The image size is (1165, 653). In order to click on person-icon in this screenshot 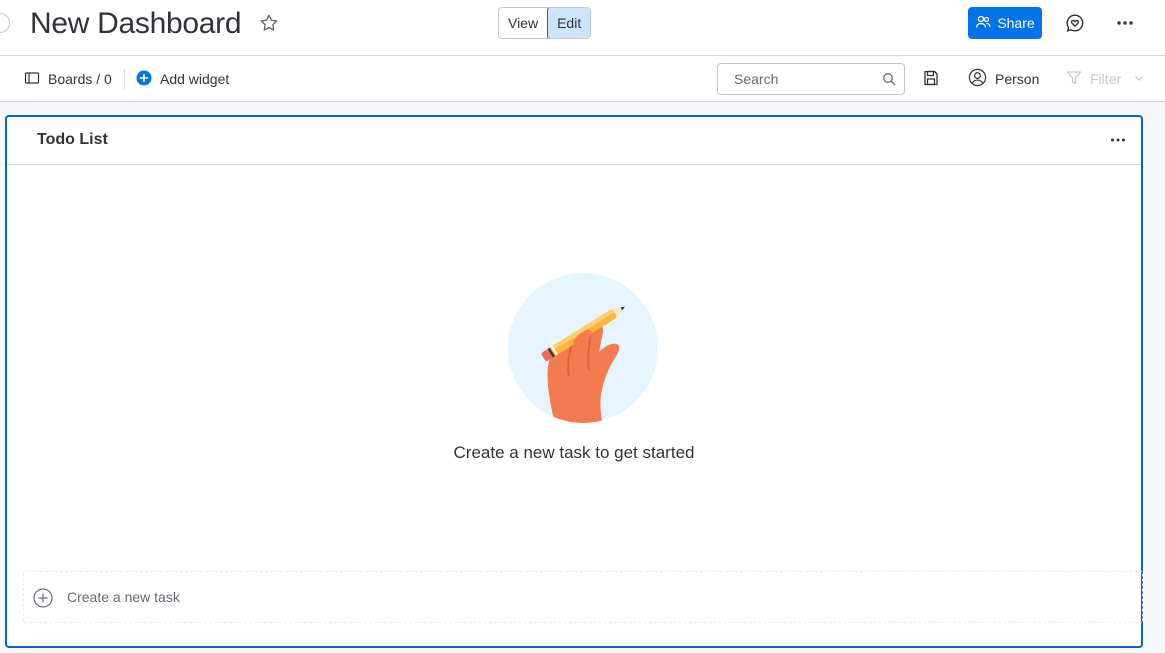, I will do `click(977, 79)`.